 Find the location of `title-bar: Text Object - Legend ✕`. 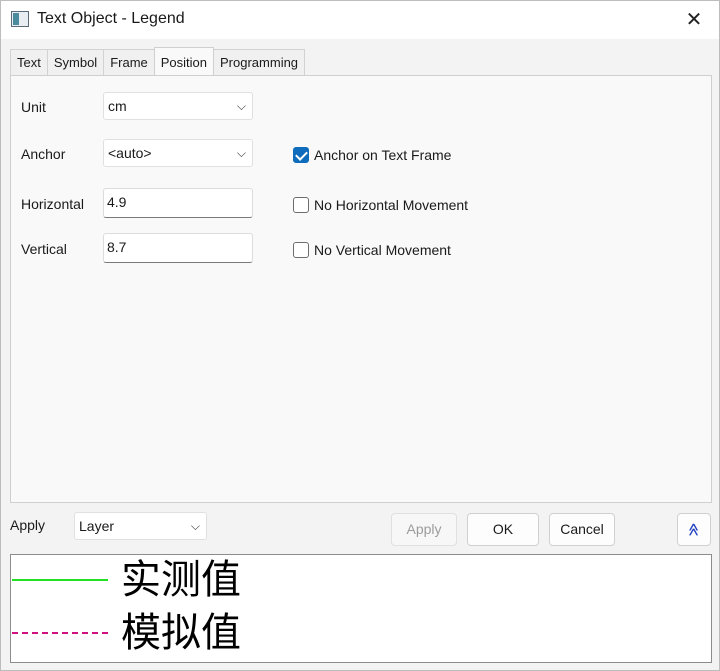

title-bar: Text Object - Legend ✕ is located at coordinates (360, 20).